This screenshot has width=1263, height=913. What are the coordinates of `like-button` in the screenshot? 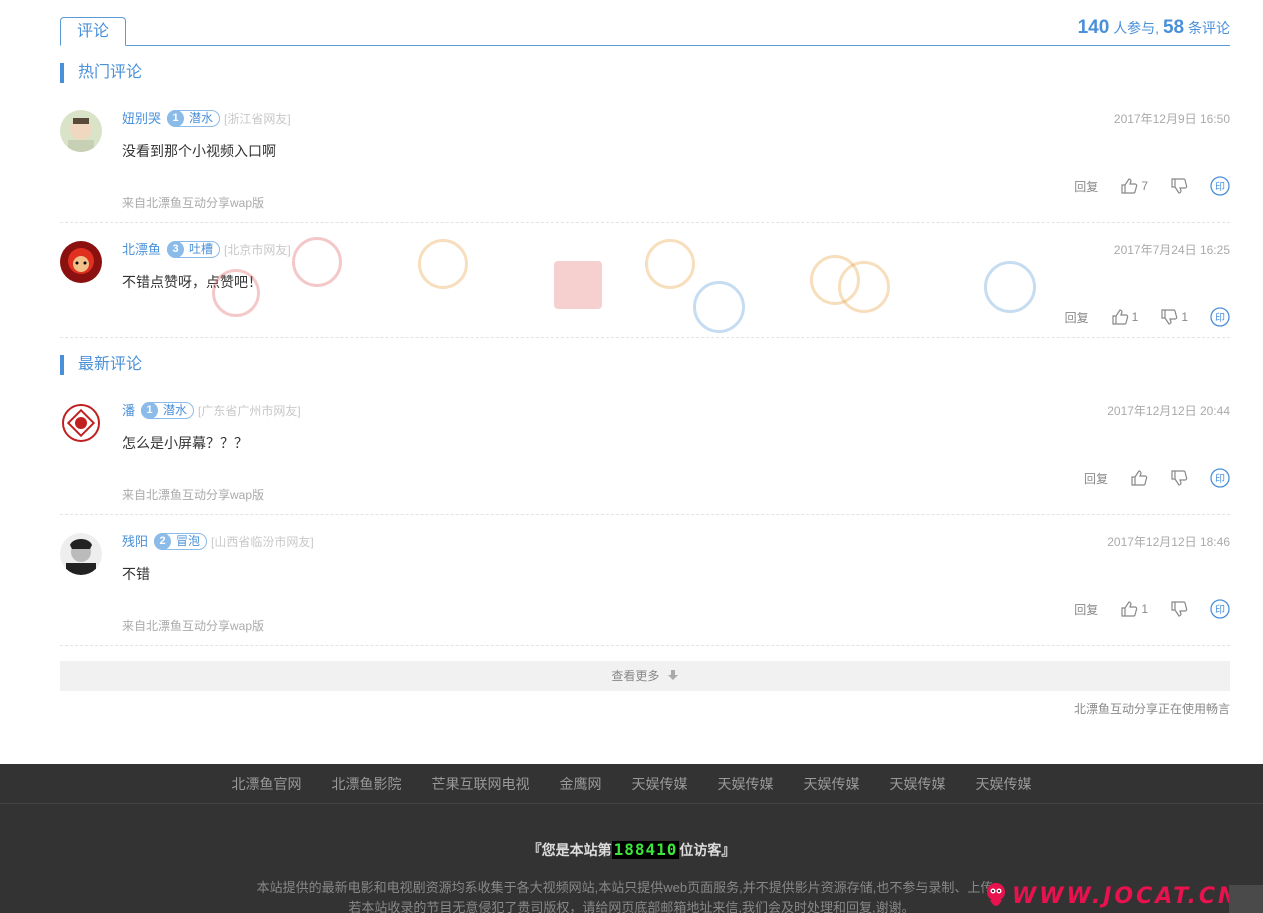 It's located at (1139, 478).